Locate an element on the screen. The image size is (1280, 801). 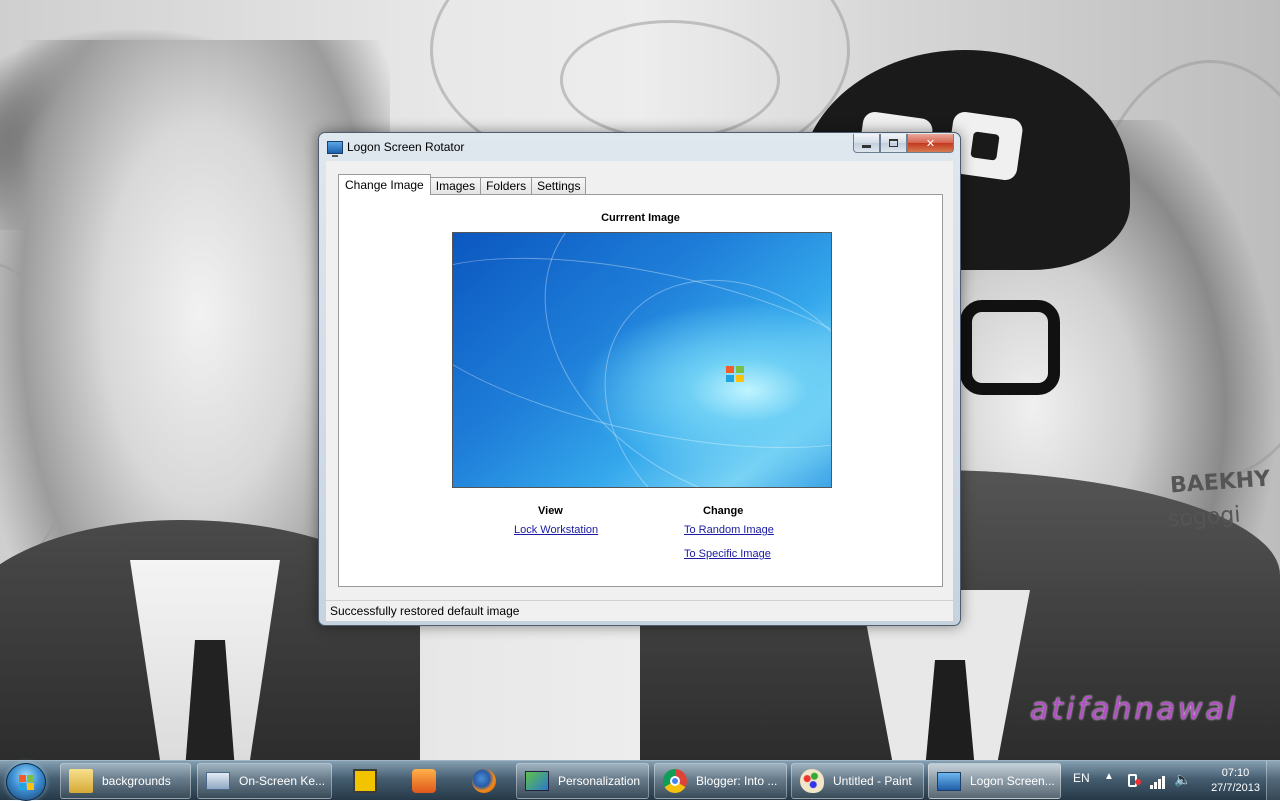
wallpaper-text: sogogi is located at coordinates (1204, 517).